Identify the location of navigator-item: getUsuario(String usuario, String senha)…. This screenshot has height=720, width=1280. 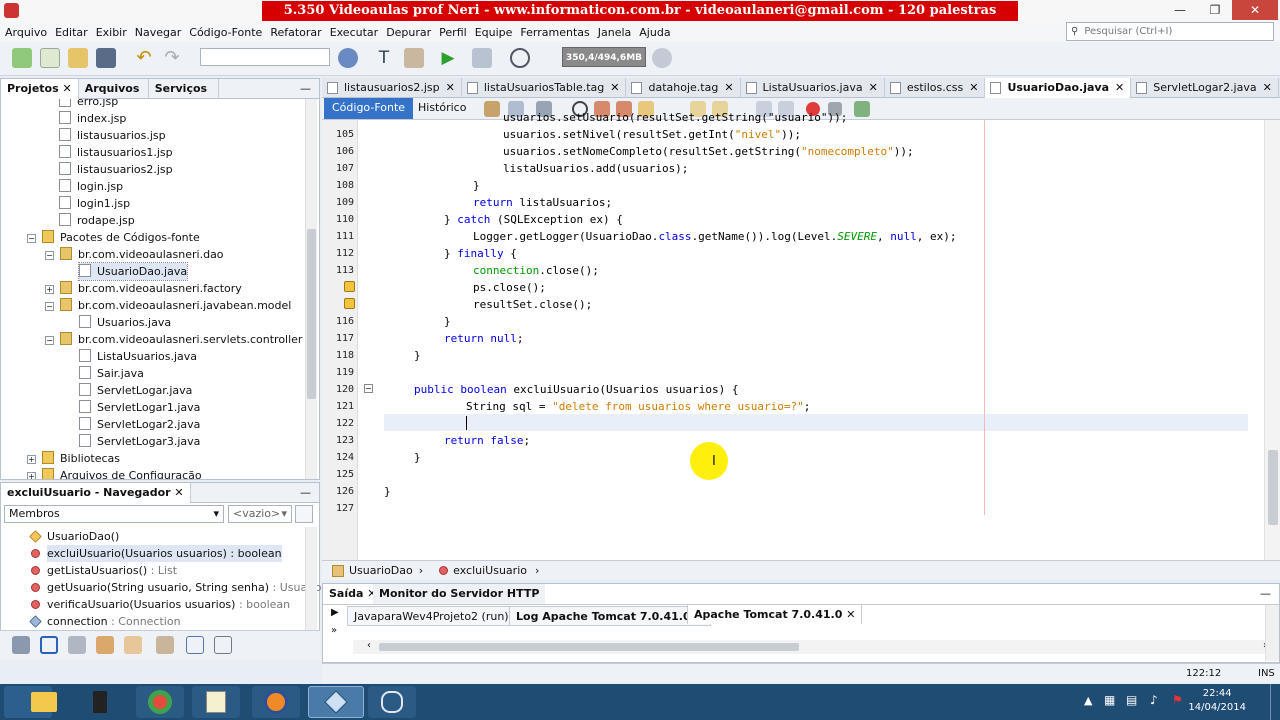
(179, 587).